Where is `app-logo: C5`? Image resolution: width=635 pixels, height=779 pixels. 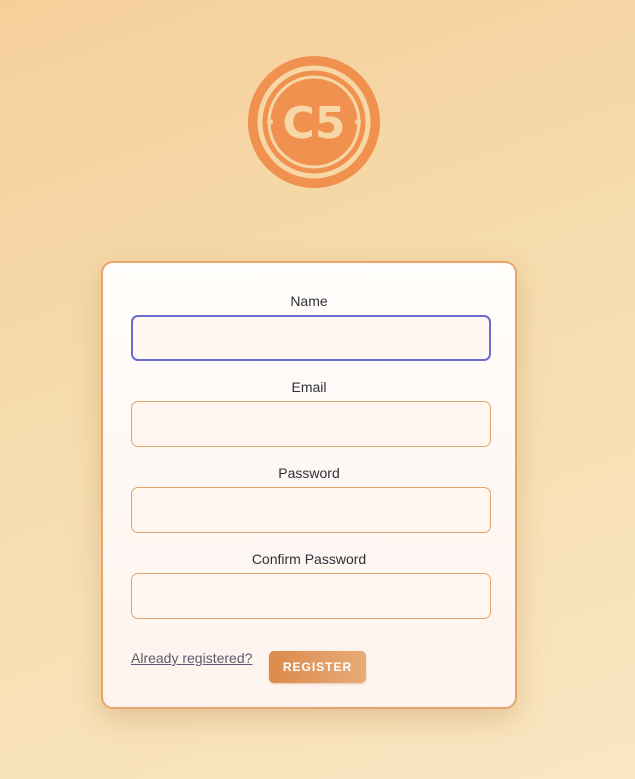 app-logo: C5 is located at coordinates (314, 122).